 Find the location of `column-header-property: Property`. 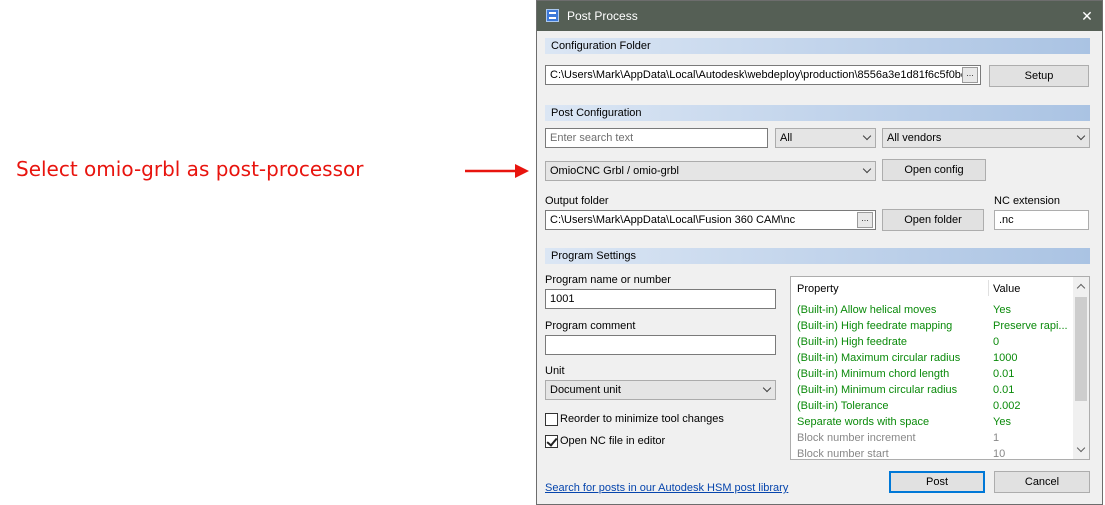

column-header-property: Property is located at coordinates (818, 289).